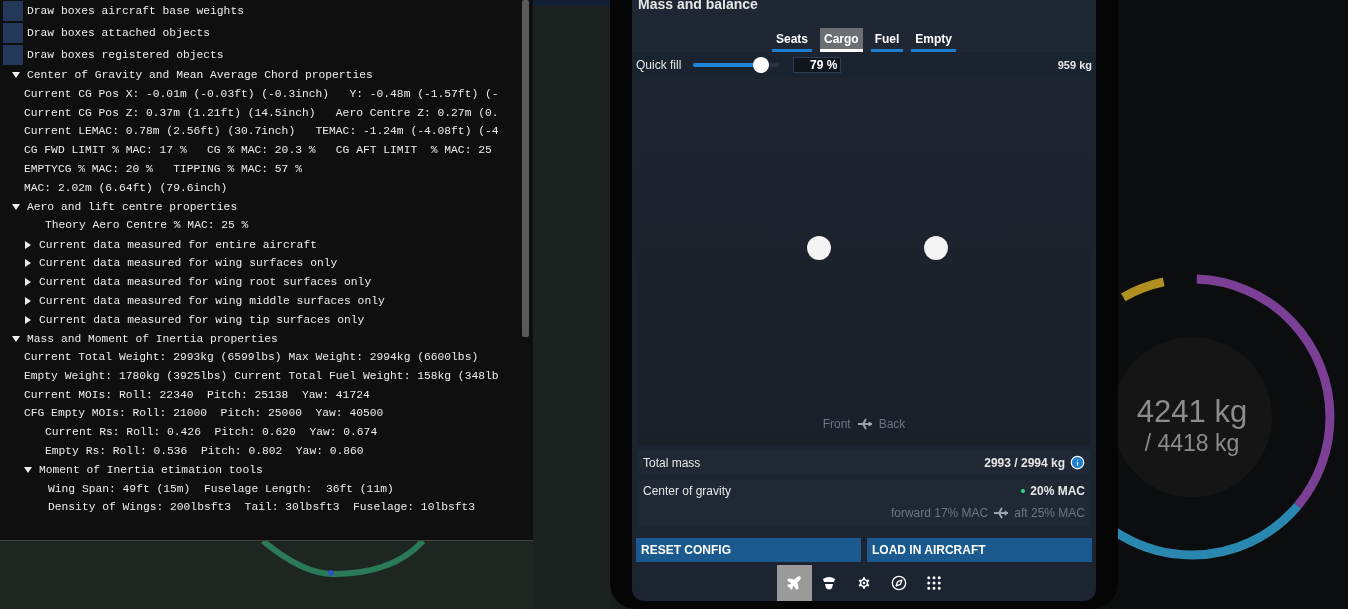 The image size is (1348, 609). Describe the element at coordinates (274, 263) in the screenshot. I see `tree-node: Current data measured for wing surfaces only` at that location.